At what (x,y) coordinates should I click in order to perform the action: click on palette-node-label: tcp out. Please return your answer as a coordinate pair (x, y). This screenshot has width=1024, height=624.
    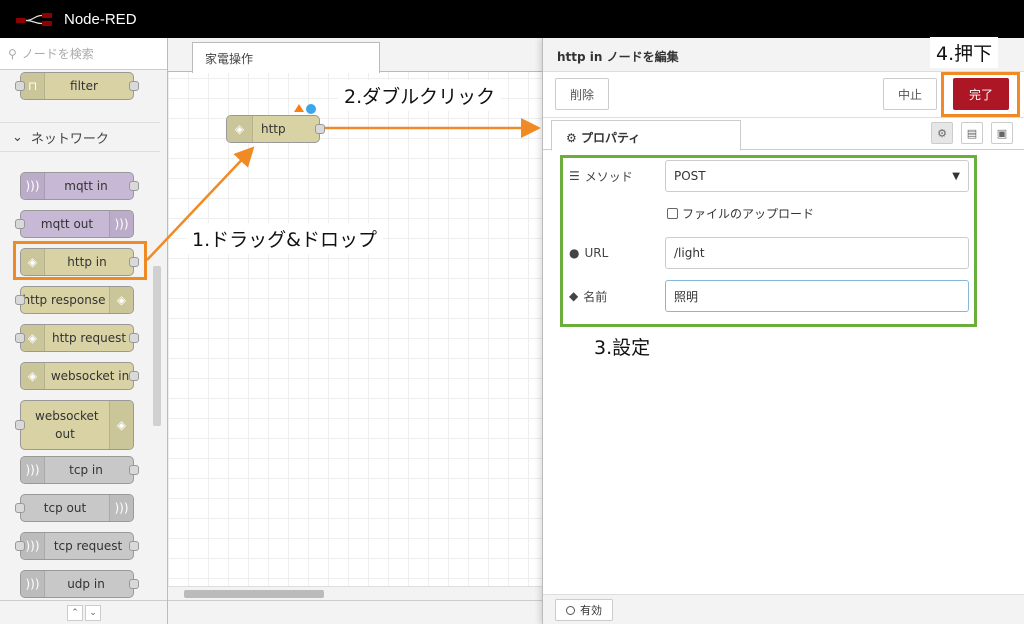
    Looking at the image, I should click on (65, 508).